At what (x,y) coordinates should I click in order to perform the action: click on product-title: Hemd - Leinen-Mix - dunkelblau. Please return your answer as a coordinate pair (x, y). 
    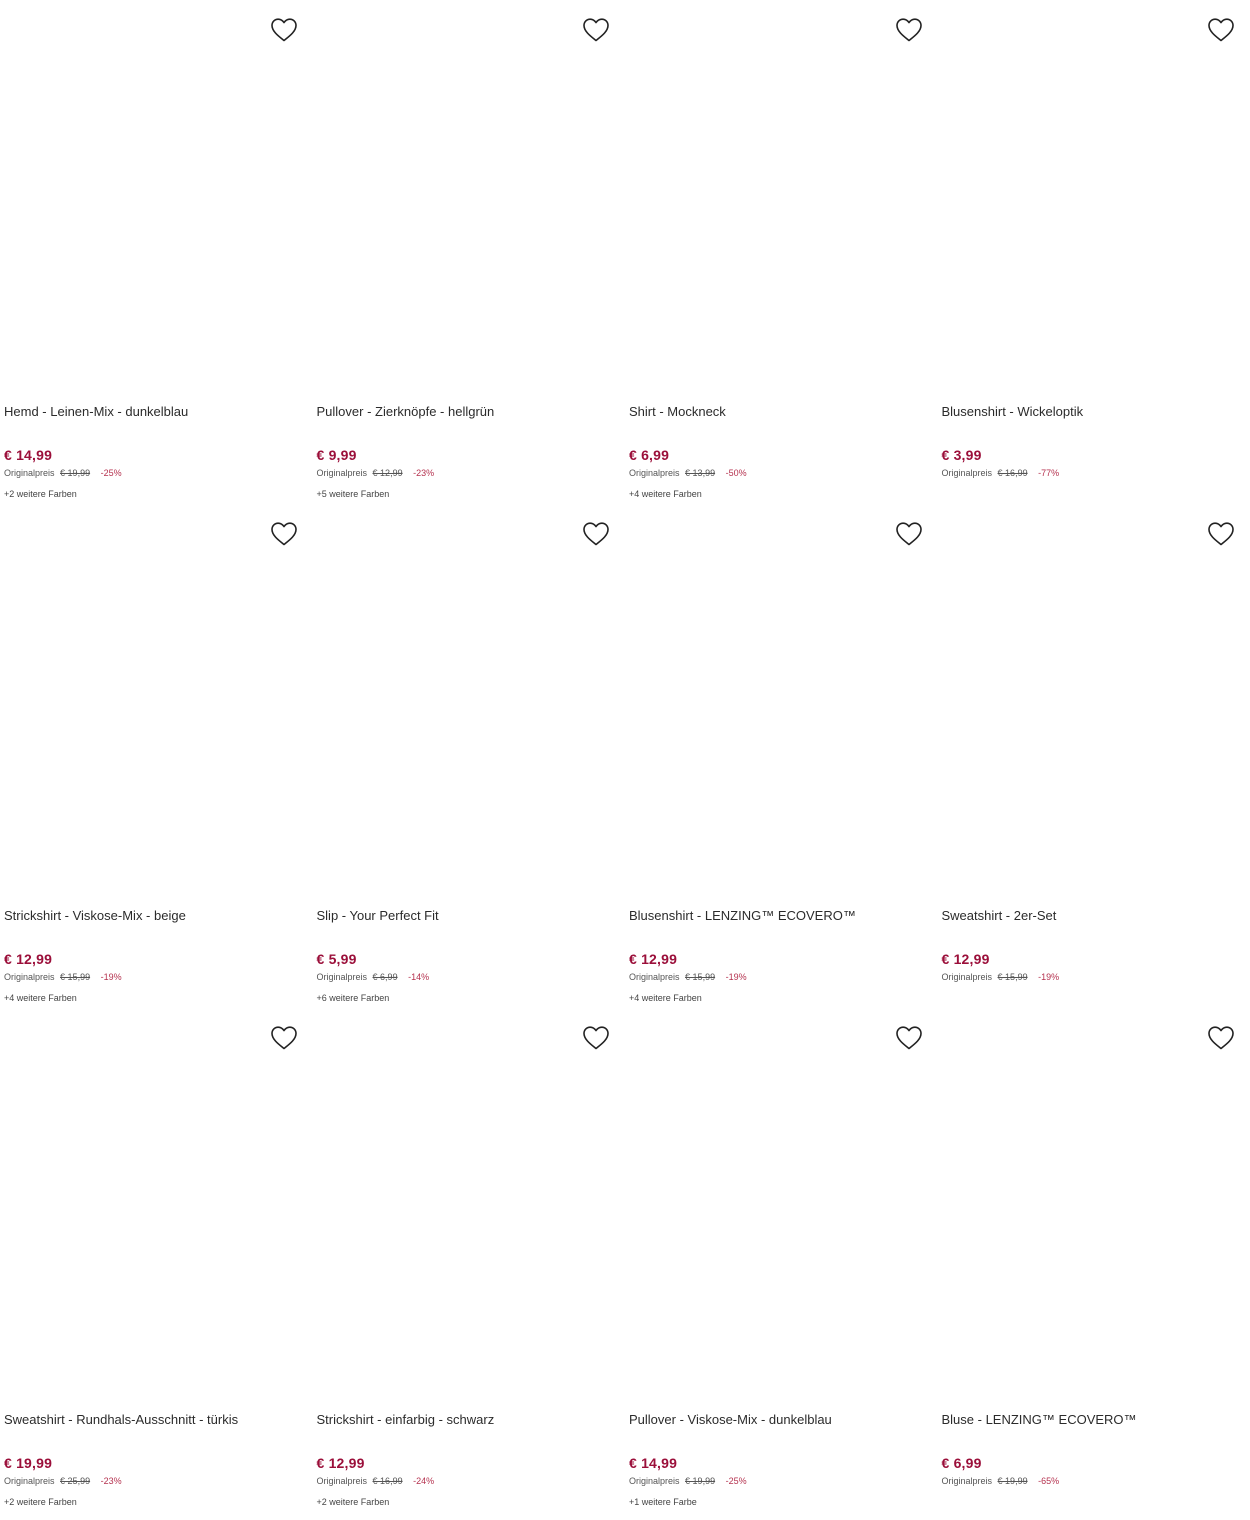
    Looking at the image, I should click on (152, 411).